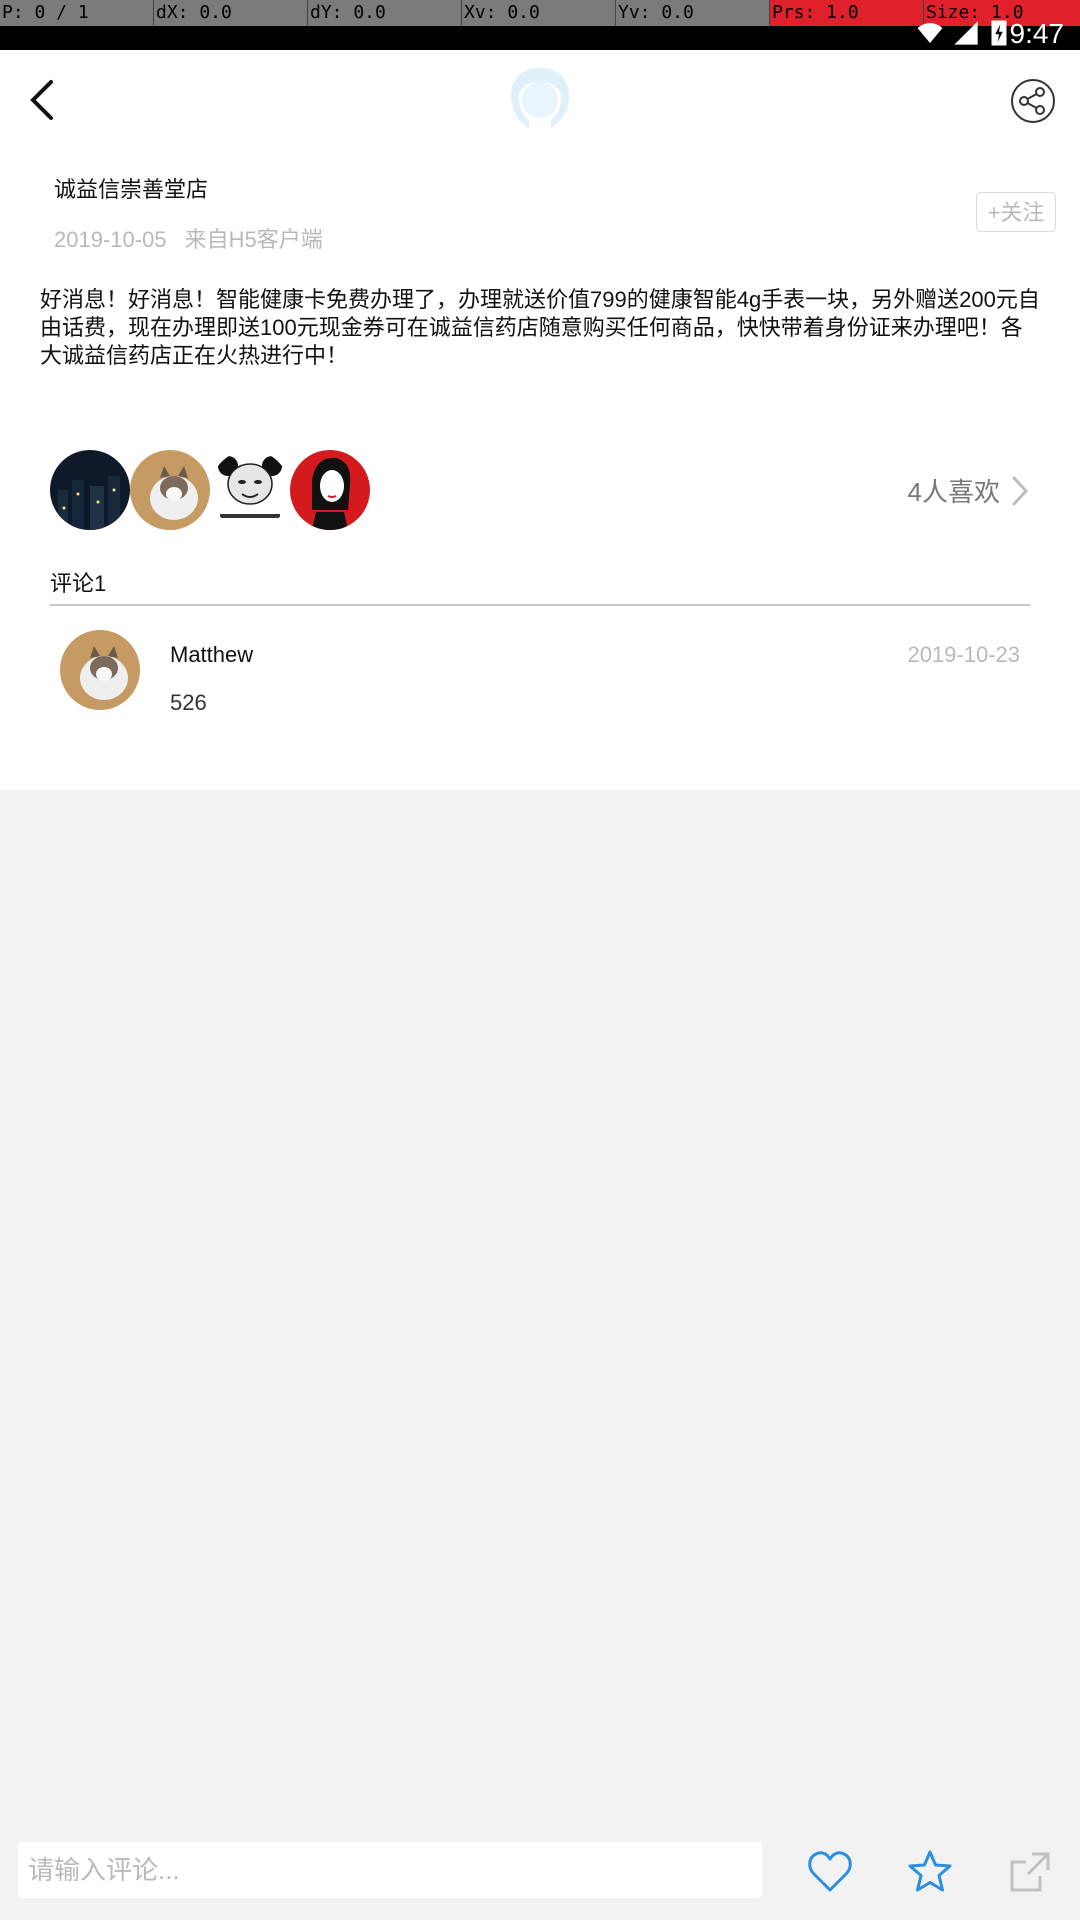  What do you see at coordinates (540, 605) in the screenshot?
I see `comments-divider` at bounding box center [540, 605].